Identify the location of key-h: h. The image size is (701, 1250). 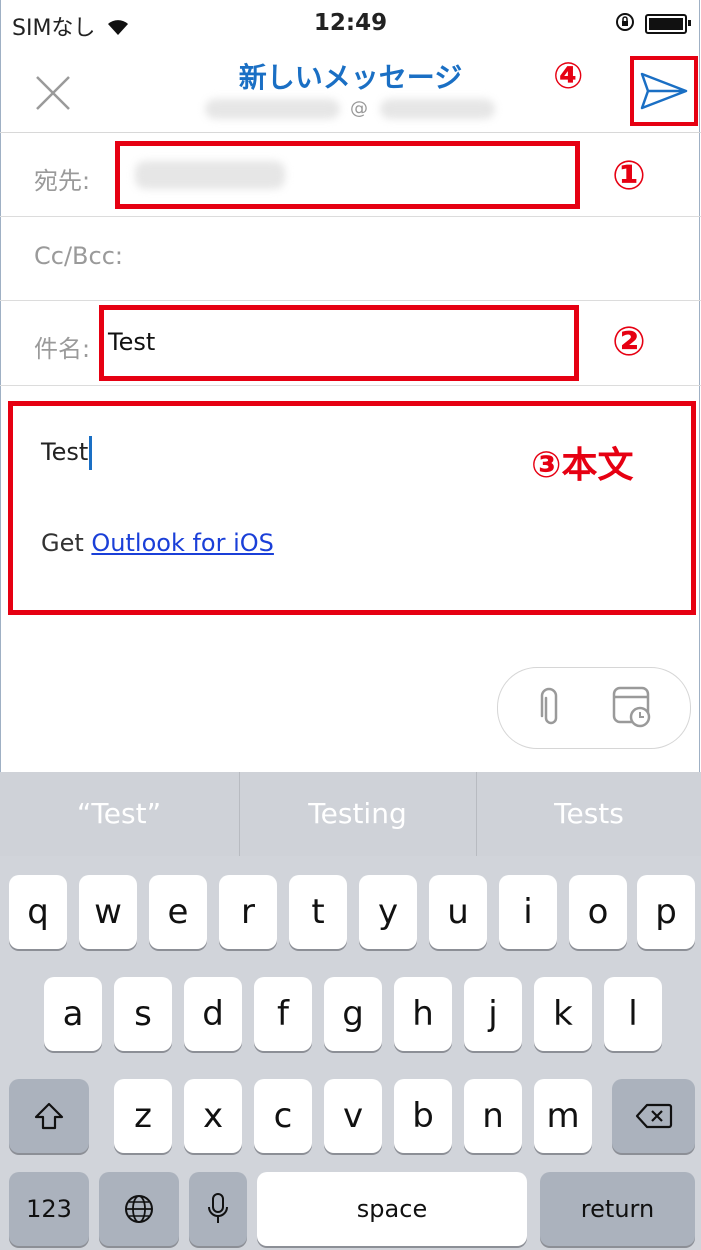
(423, 1014).